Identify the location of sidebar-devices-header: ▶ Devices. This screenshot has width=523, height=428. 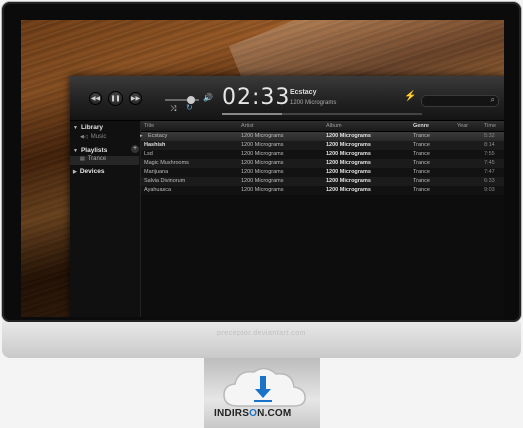
(88, 171).